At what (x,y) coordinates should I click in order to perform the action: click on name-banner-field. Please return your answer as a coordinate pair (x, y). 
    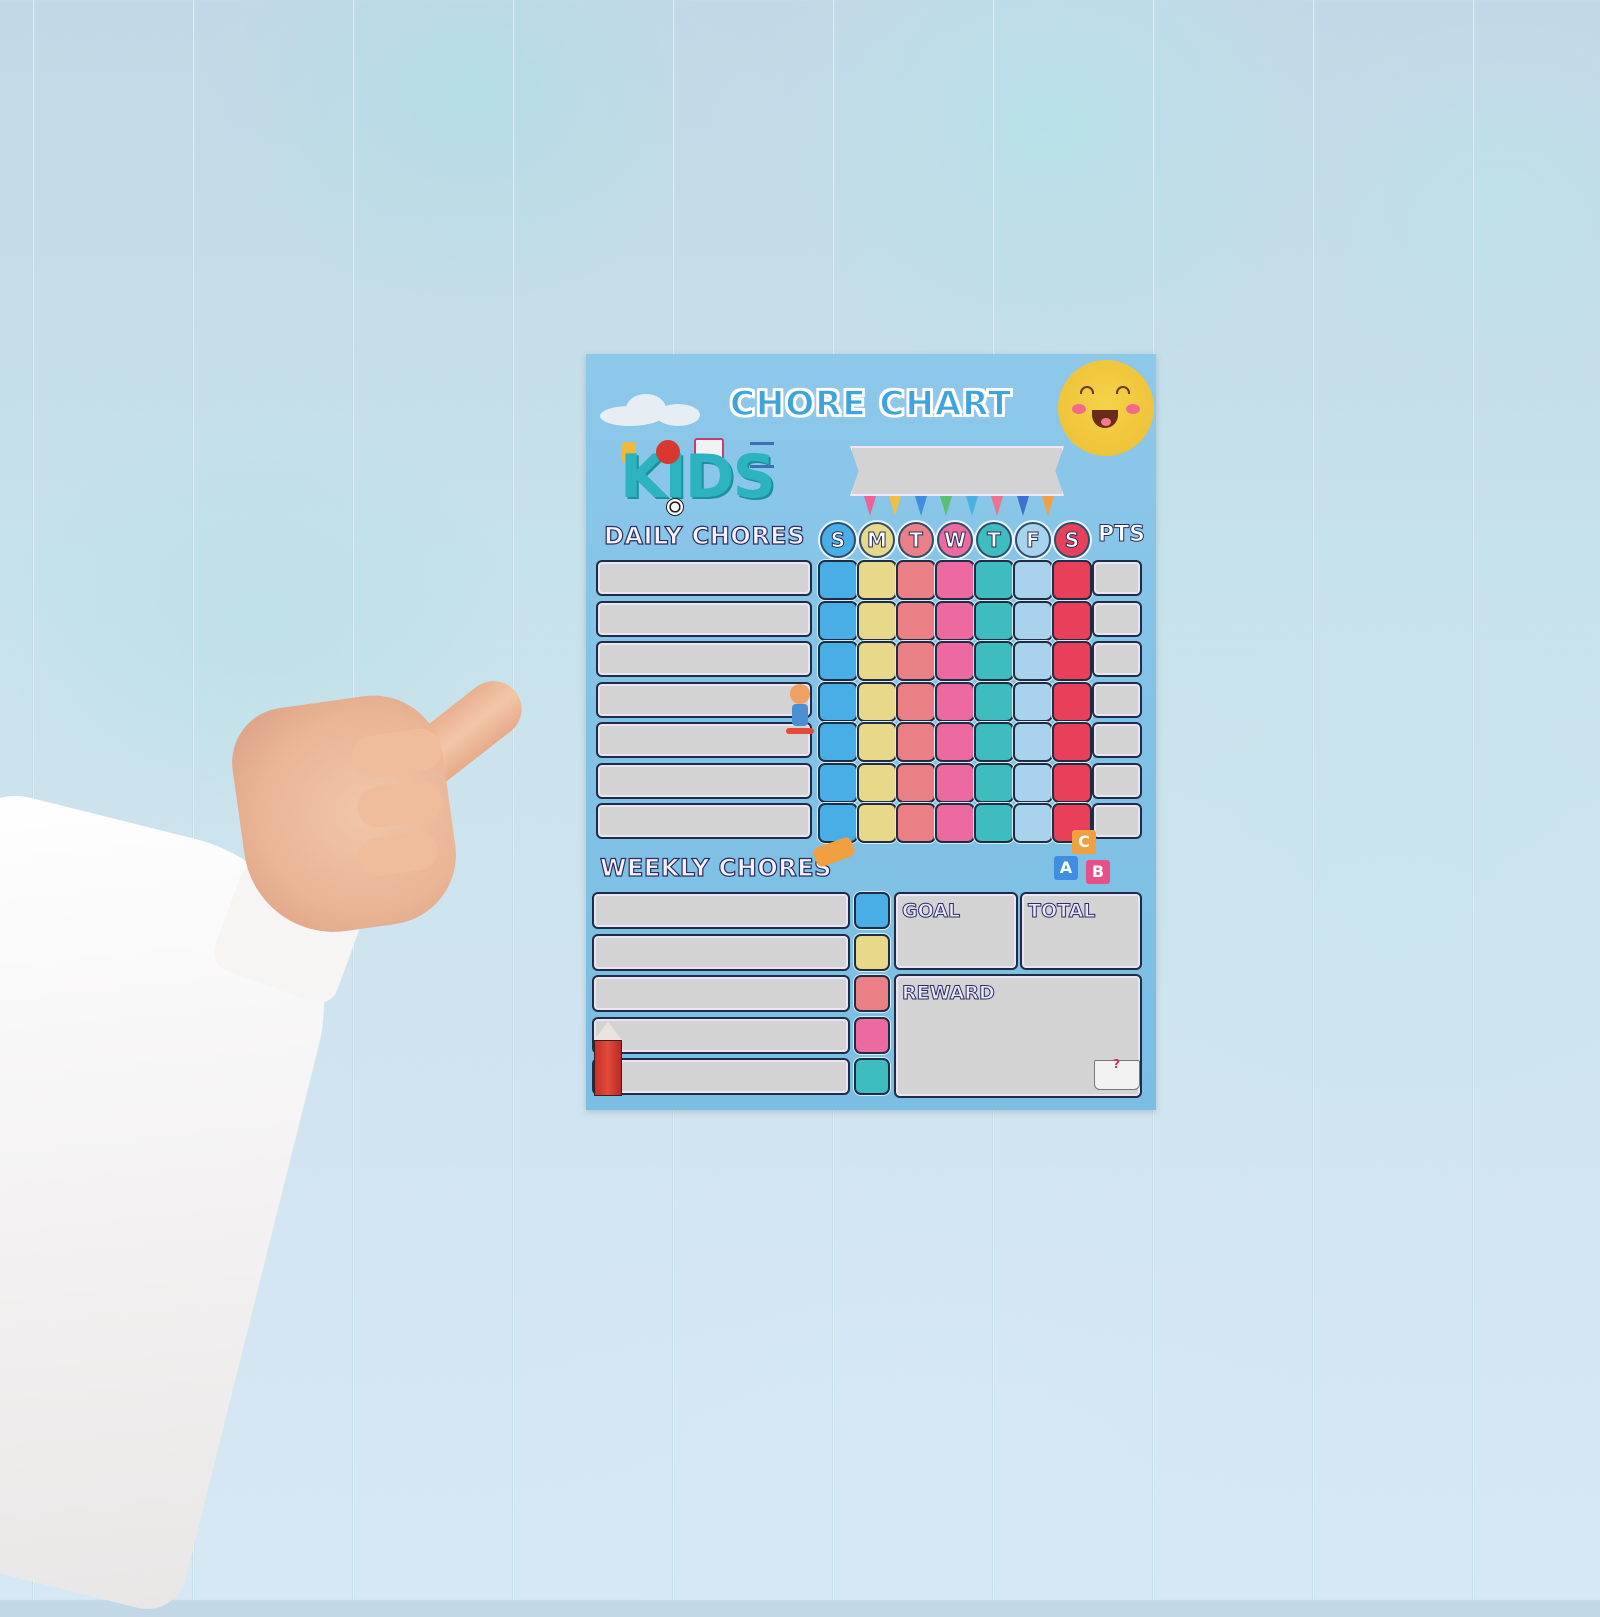
    Looking at the image, I should click on (957, 471).